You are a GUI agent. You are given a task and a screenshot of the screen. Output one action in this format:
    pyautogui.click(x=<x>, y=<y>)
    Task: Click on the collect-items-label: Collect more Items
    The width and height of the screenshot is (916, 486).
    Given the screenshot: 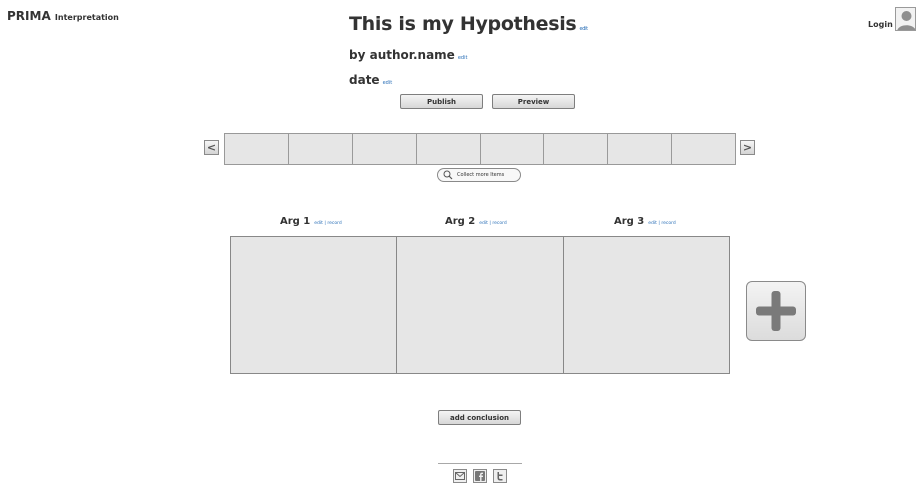 What is the action you would take?
    pyautogui.click(x=481, y=175)
    